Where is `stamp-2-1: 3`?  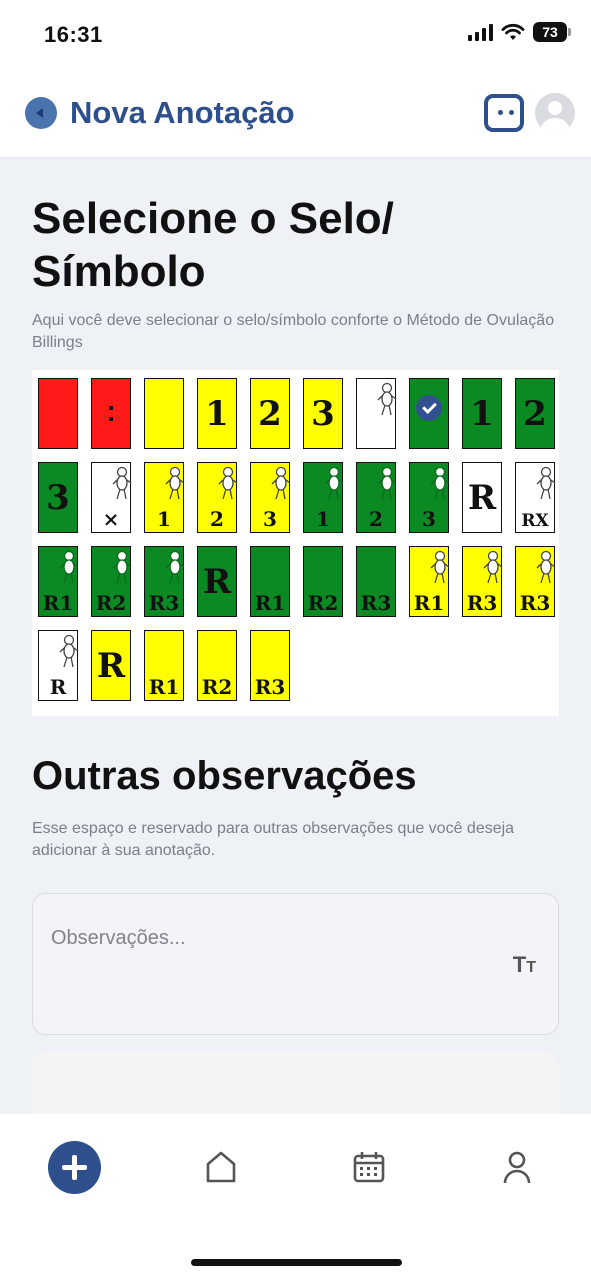
stamp-2-1: 3 is located at coordinates (58, 497).